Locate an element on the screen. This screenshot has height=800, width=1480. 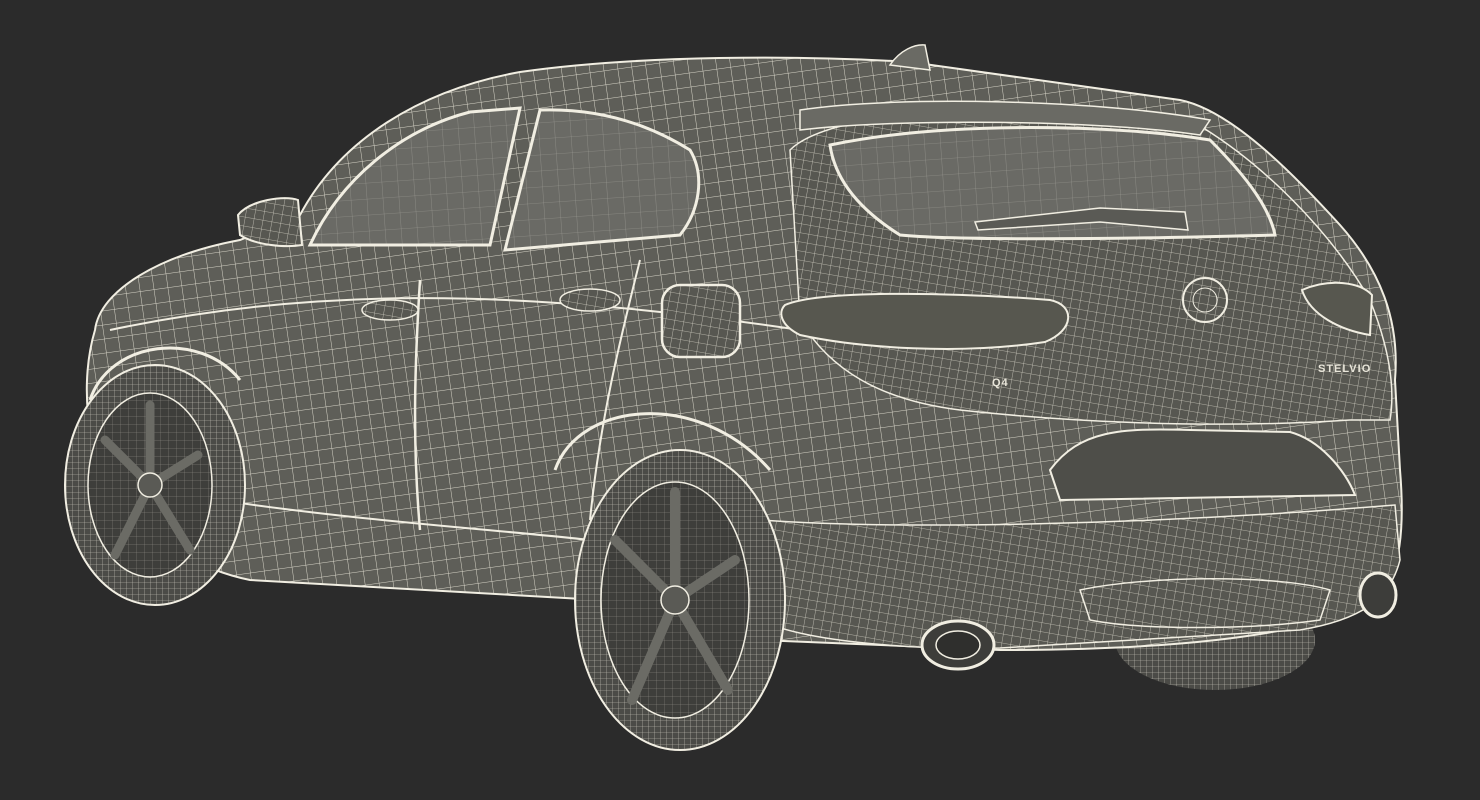
license-plate-recess is located at coordinates (1202, 465).